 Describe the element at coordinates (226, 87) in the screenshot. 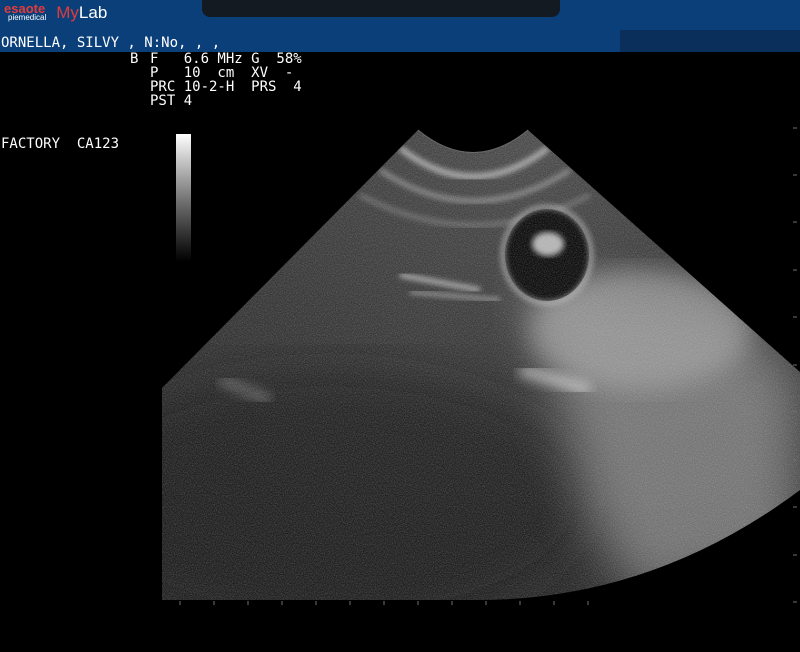

I see `param-processing: PRC 10-2-H PRS 4` at that location.